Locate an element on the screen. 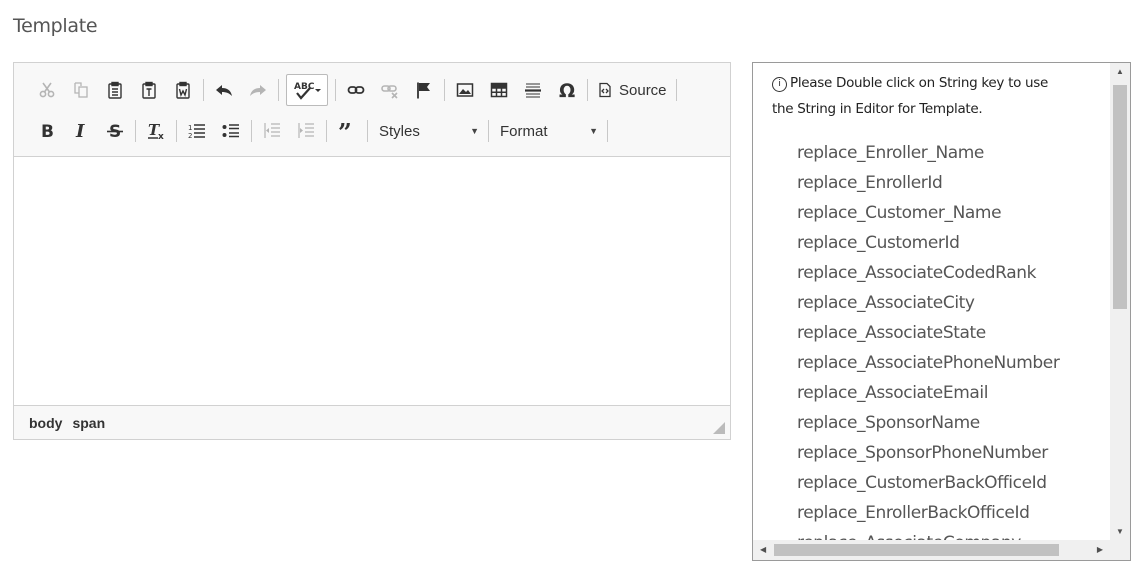 The width and height of the screenshot is (1139, 575). paste-from-word-icon is located at coordinates (183, 90).